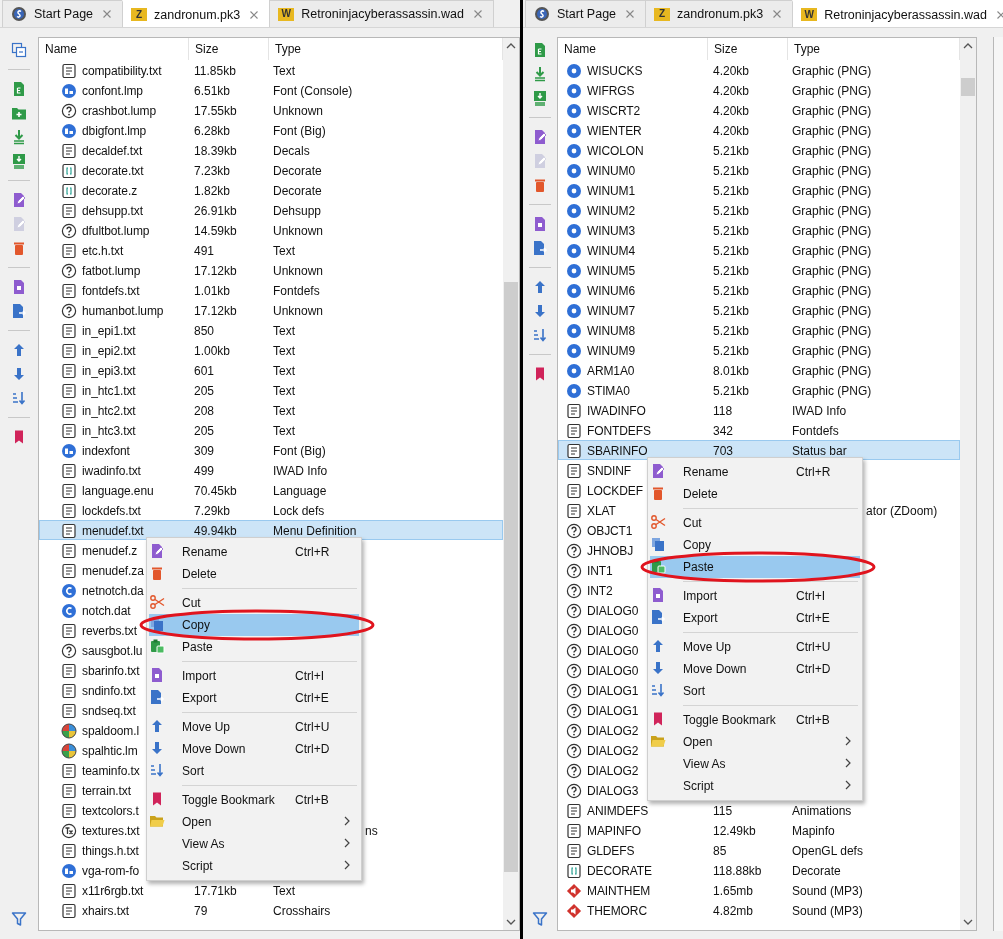 The width and height of the screenshot is (1003, 939). I want to click on file-name: GLDEFS, so click(611, 851).